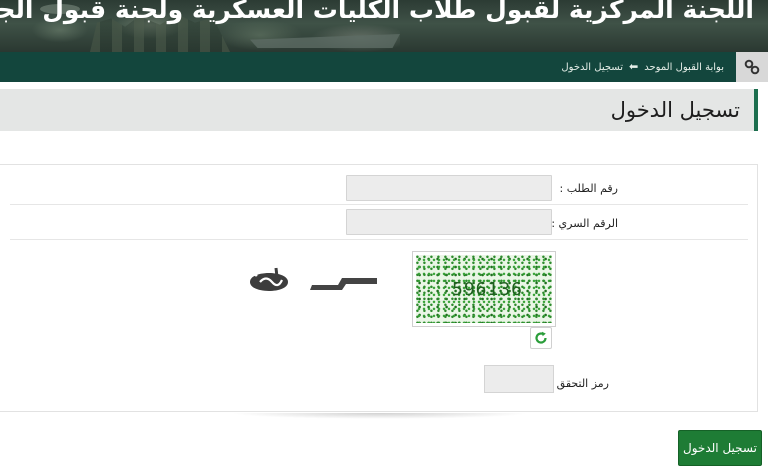  I want to click on panel-shadow, so click(380, 416).